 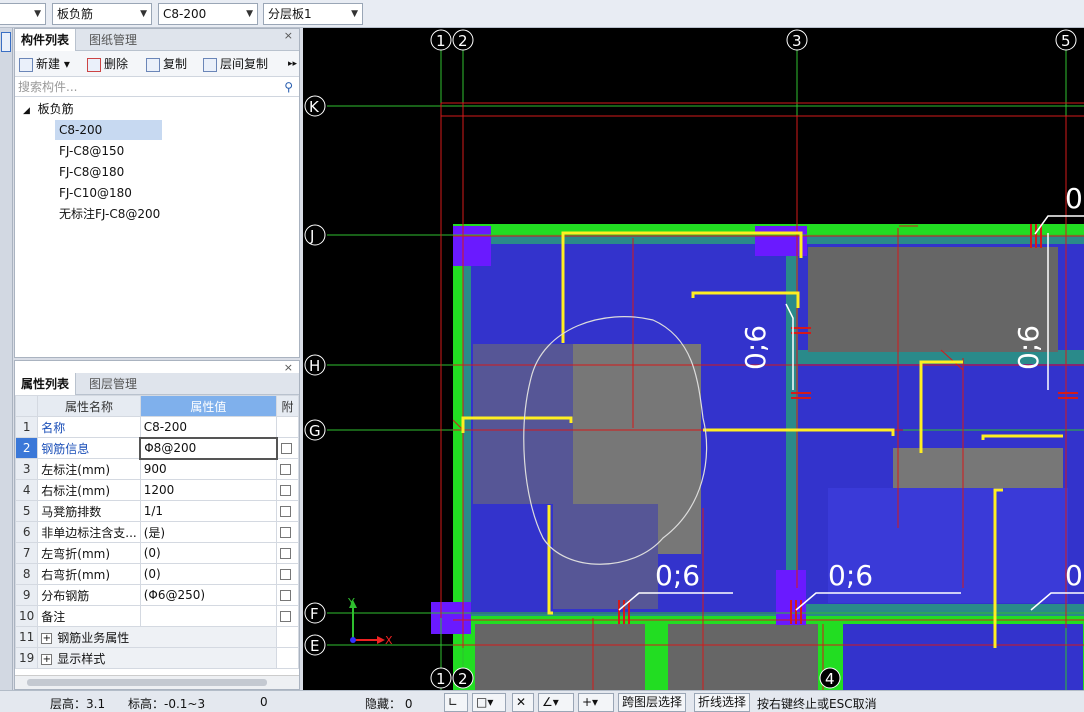 What do you see at coordinates (210, 64) in the screenshot?
I see `floor-copy-icon` at bounding box center [210, 64].